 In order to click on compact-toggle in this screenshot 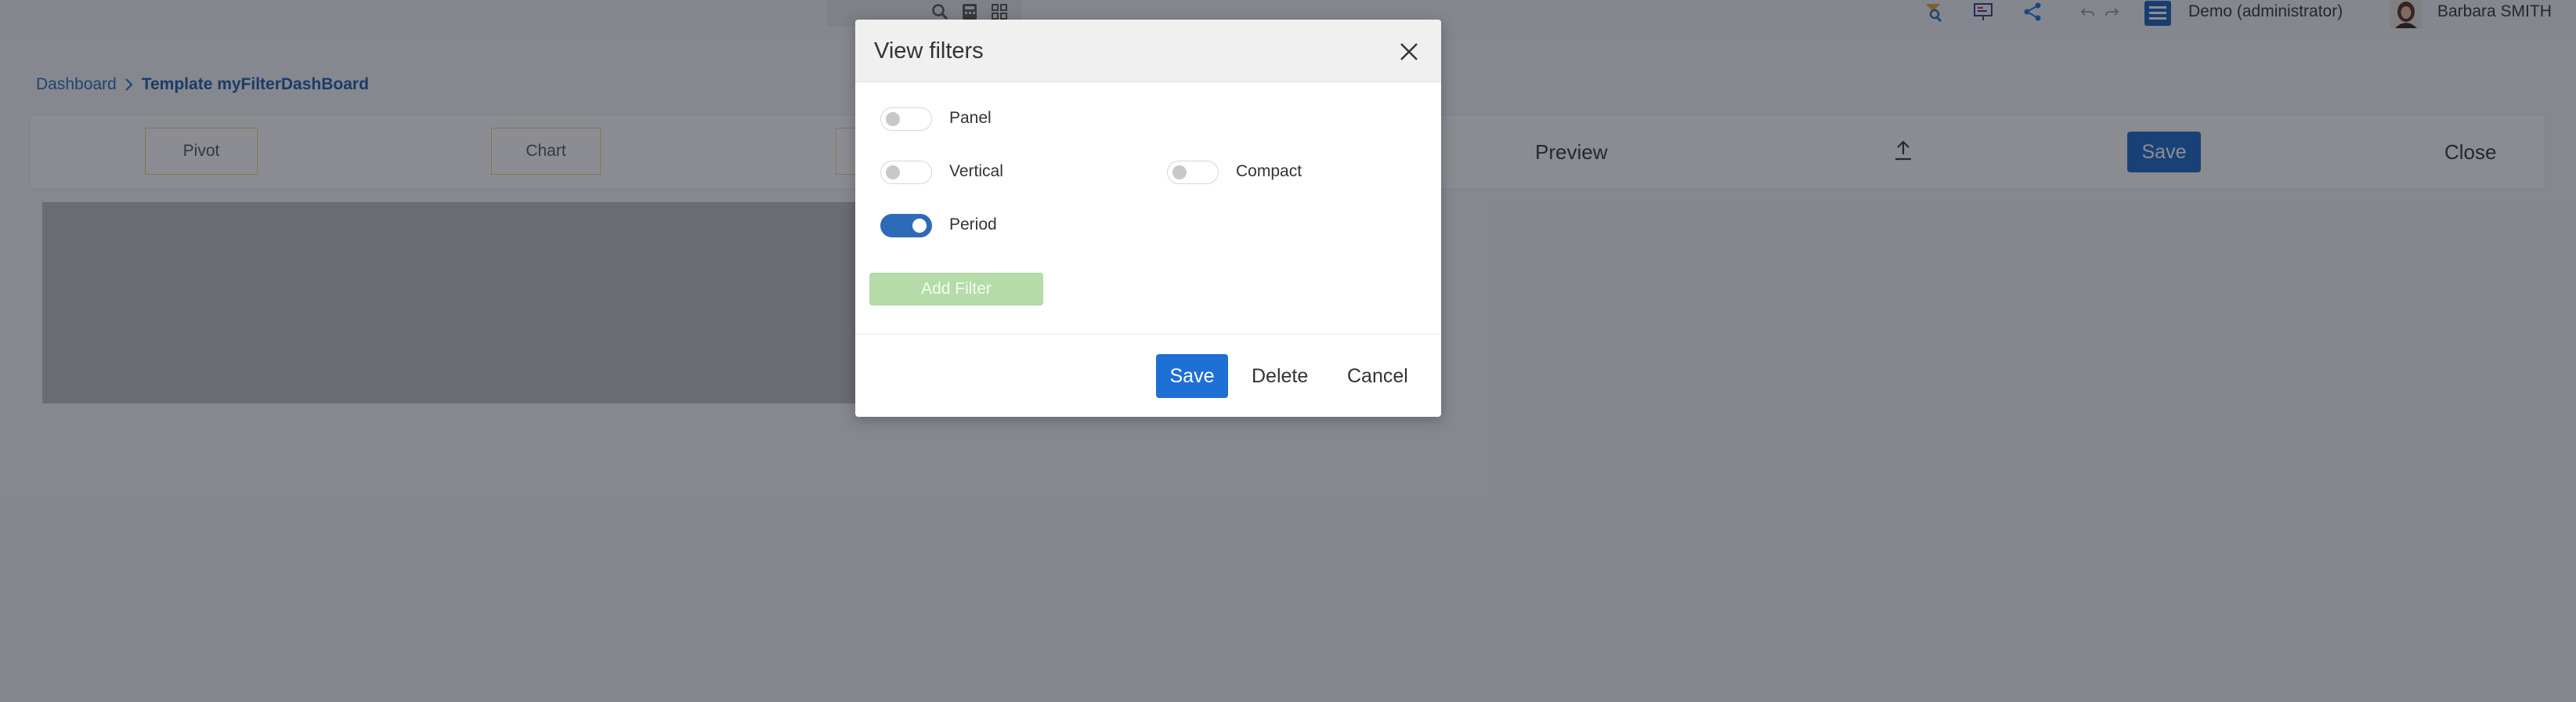, I will do `click(1193, 172)`.